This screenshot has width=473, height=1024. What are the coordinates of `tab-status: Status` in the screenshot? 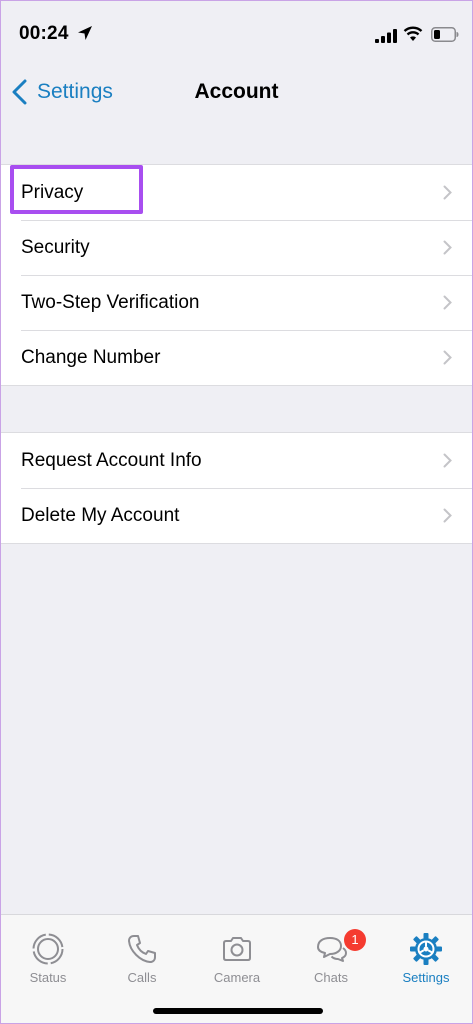 It's located at (48, 951).